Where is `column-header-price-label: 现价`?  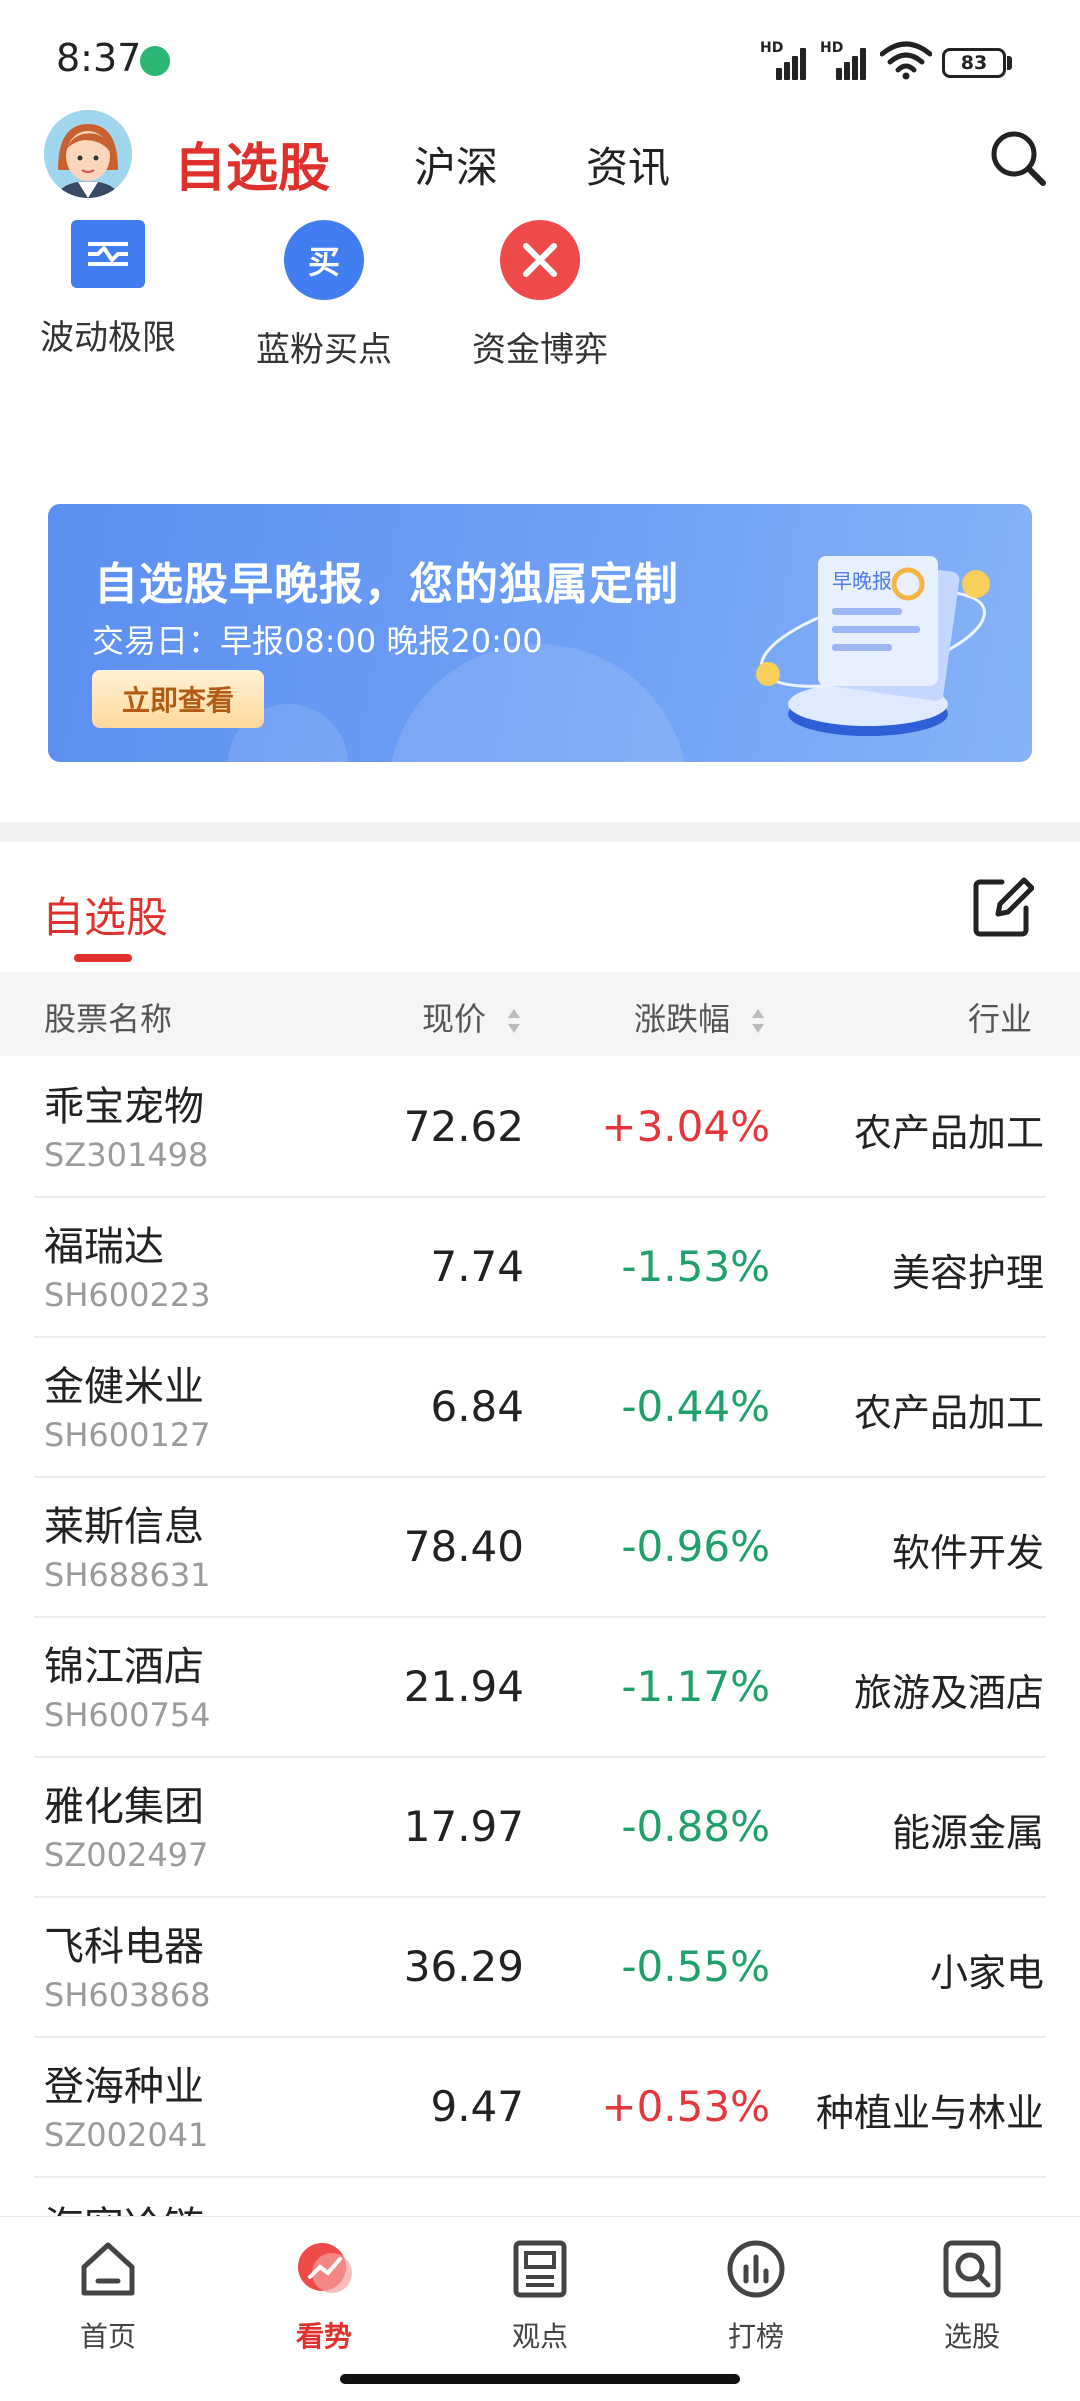
column-header-price-label: 现价 is located at coordinates (454, 1019).